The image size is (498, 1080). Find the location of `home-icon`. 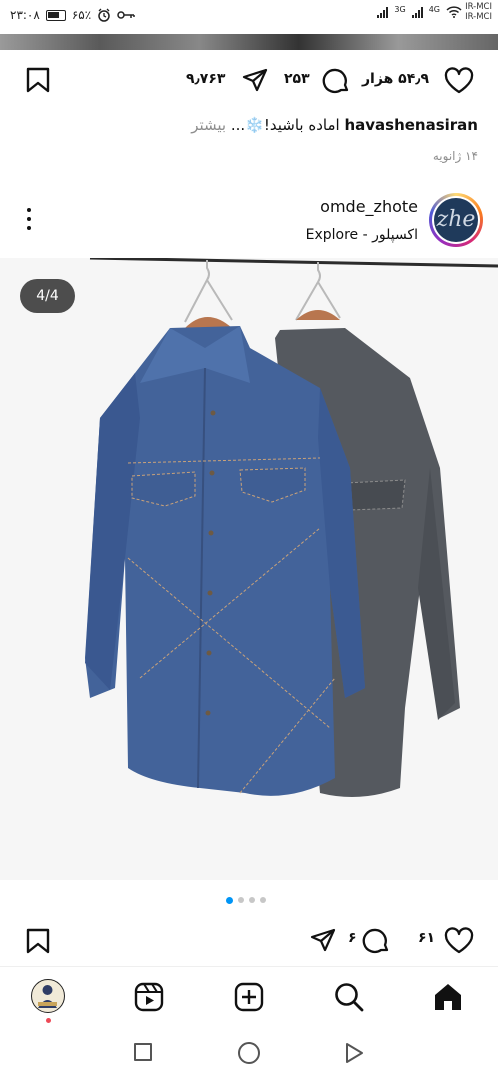

home-icon is located at coordinates (448, 997).